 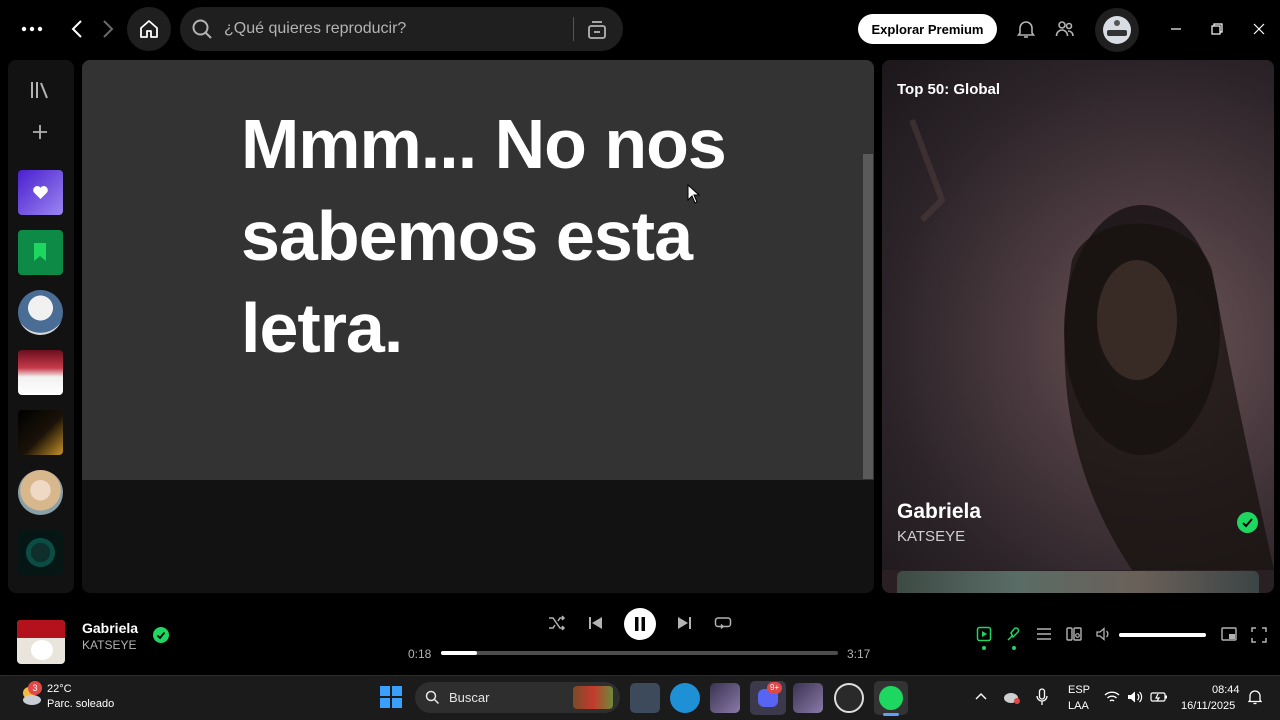 I want to click on volume-slider, so click(x=1162, y=635).